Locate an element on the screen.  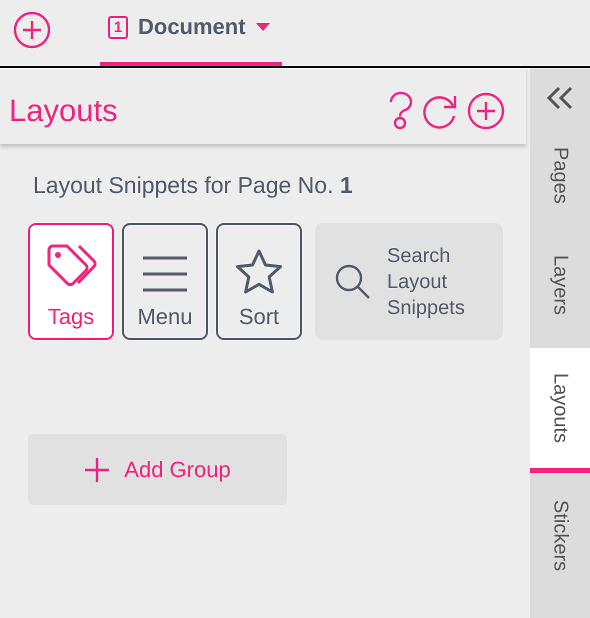
tags-button: Tags is located at coordinates (71, 281).